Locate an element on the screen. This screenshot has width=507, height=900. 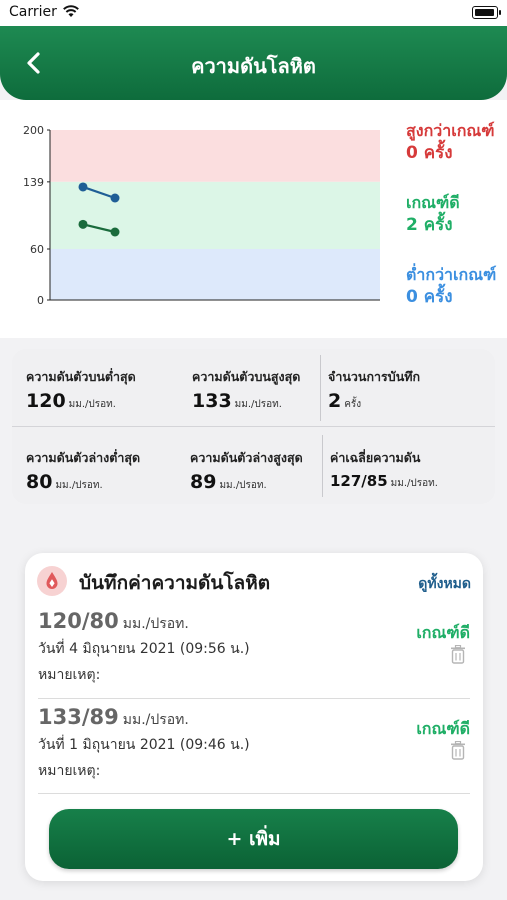
status-bar: Carrier is located at coordinates (253, 13).